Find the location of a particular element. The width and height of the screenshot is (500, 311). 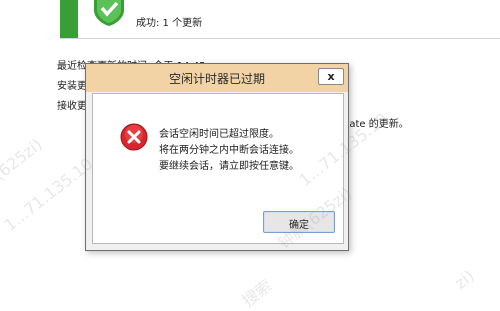

message-line-3: 要继续会话，请立即按任意键。 is located at coordinates (229, 166).